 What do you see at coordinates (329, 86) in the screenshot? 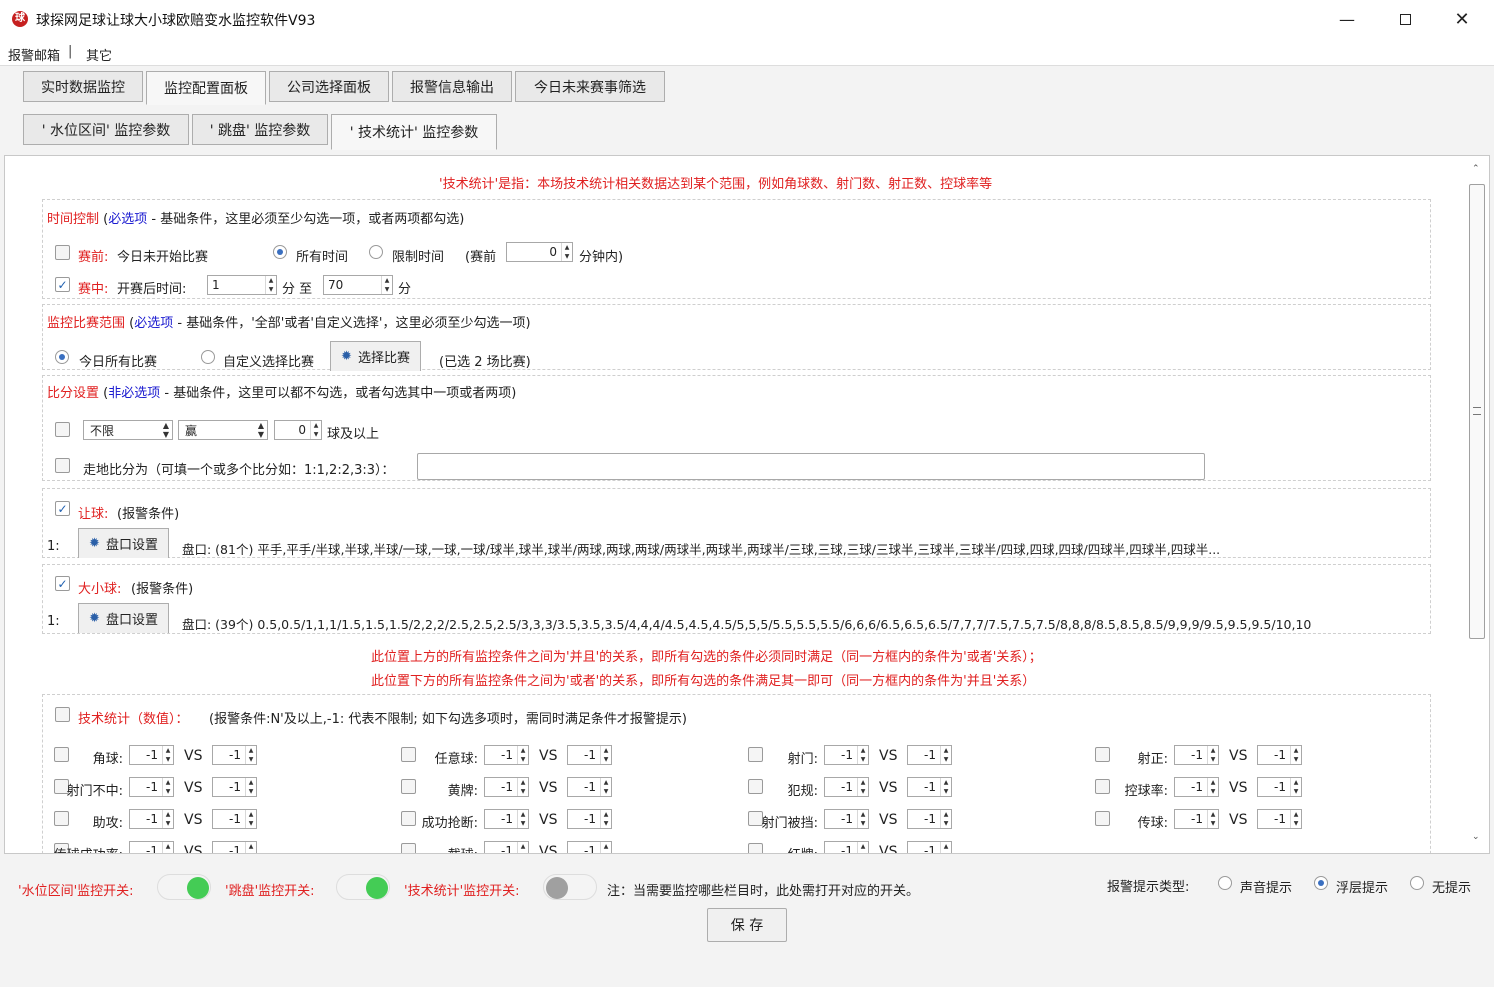
I see `tab-company: 公司选择面板` at bounding box center [329, 86].